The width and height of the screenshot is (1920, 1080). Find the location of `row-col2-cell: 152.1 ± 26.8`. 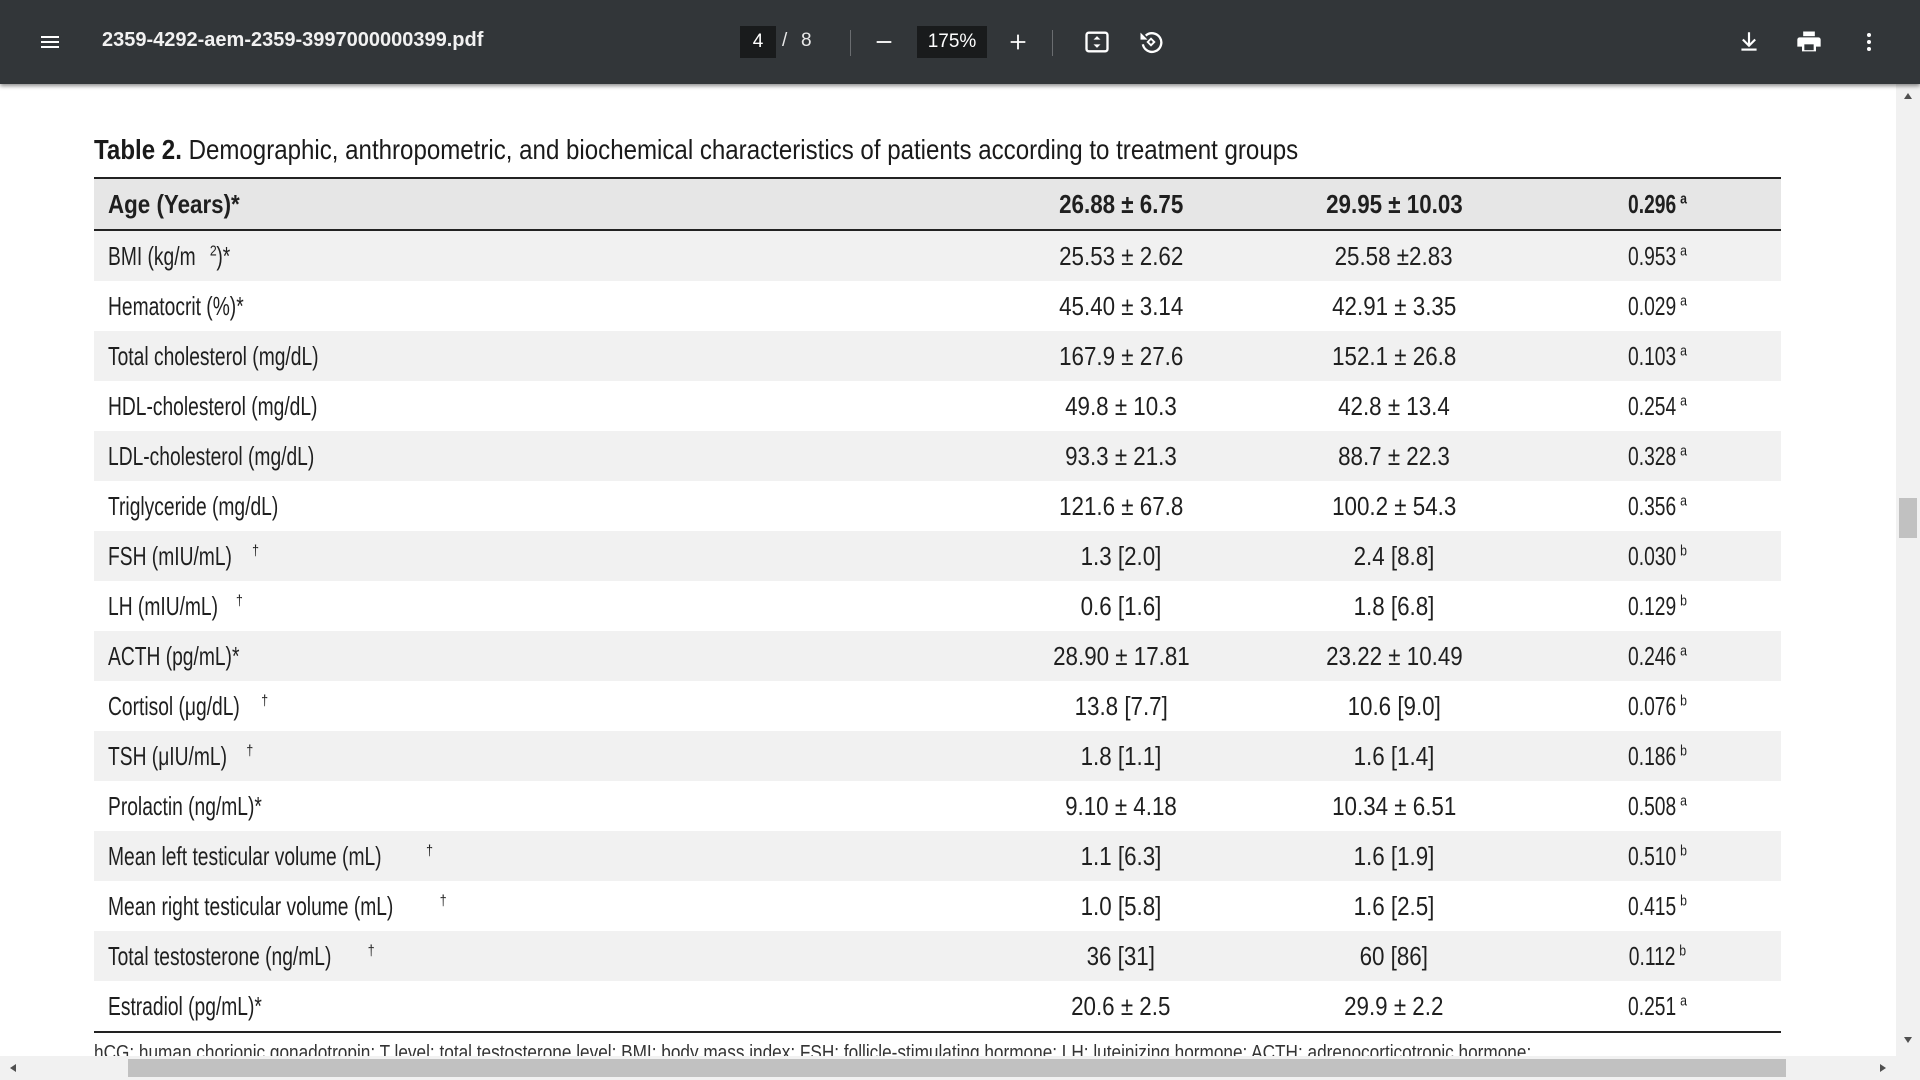

row-col2-cell: 152.1 ± 26.8 is located at coordinates (1394, 356).